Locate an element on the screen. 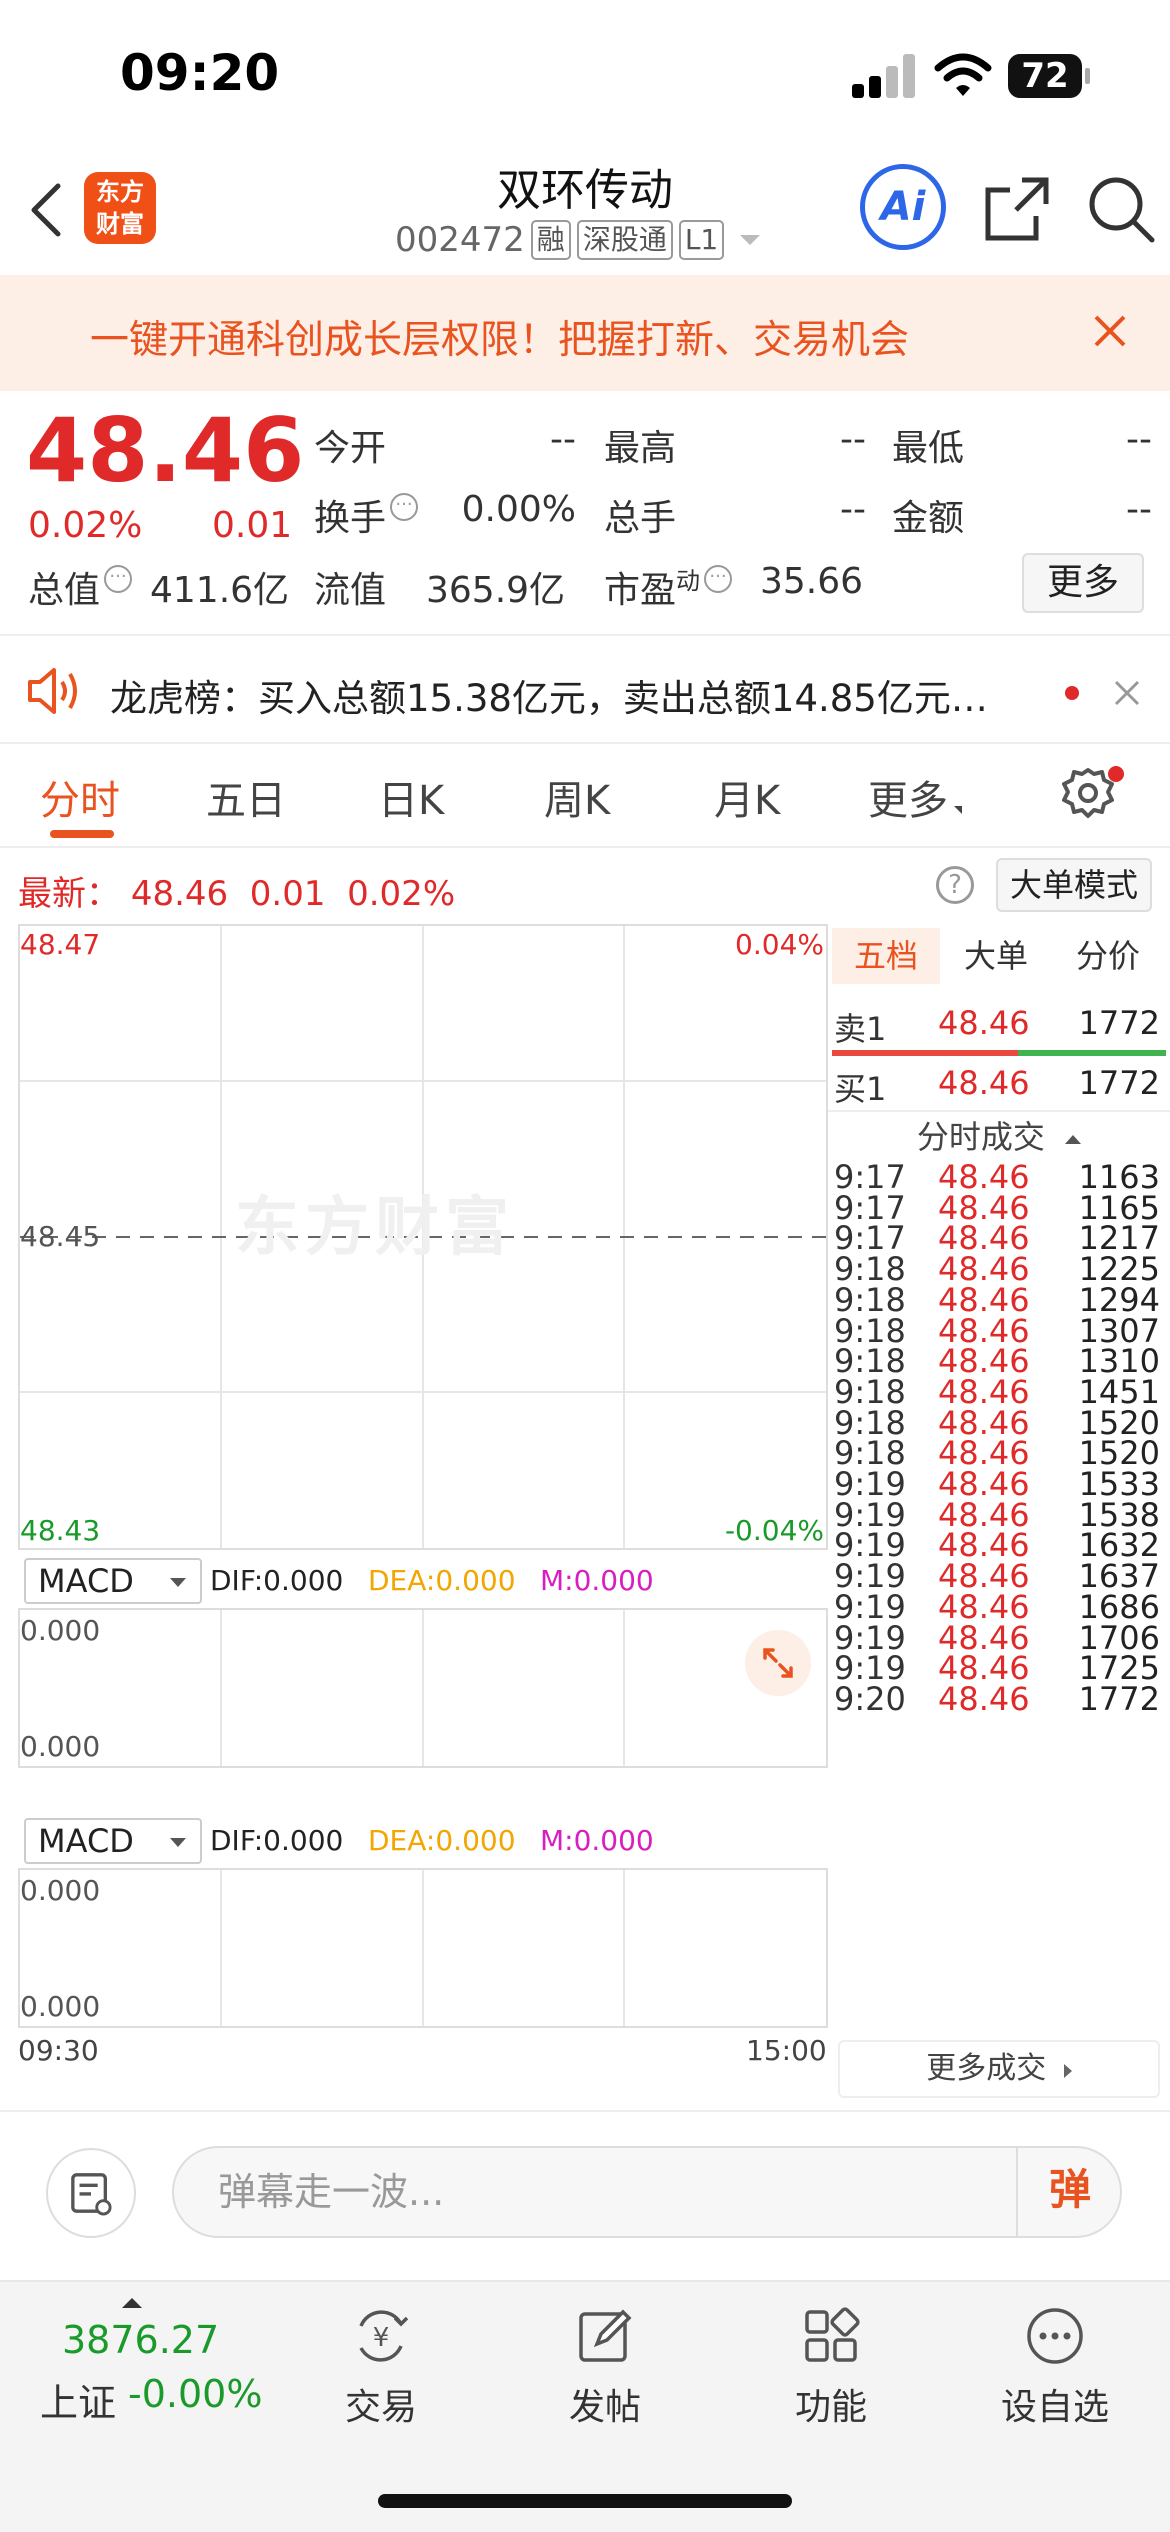  nav-trade: ¥ 交易 is located at coordinates (381, 2367).